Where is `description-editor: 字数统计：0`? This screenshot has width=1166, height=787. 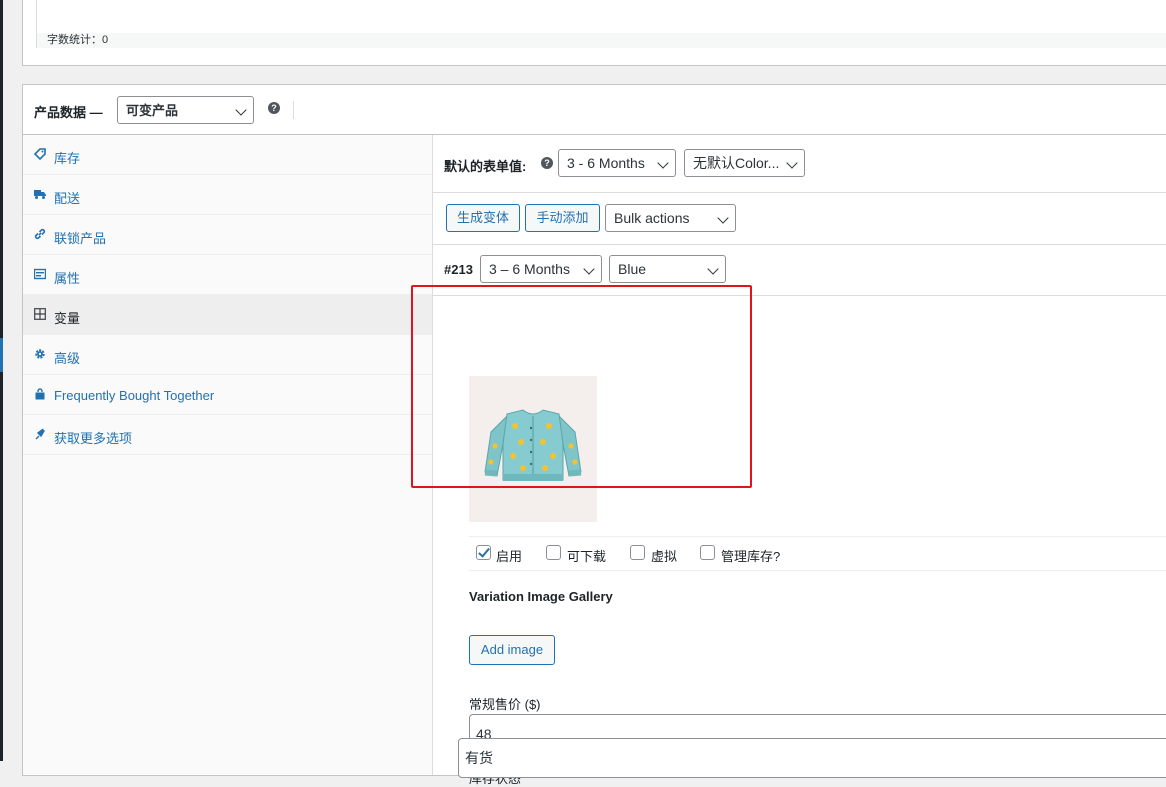
description-editor: 字数统计：0 is located at coordinates (594, 33).